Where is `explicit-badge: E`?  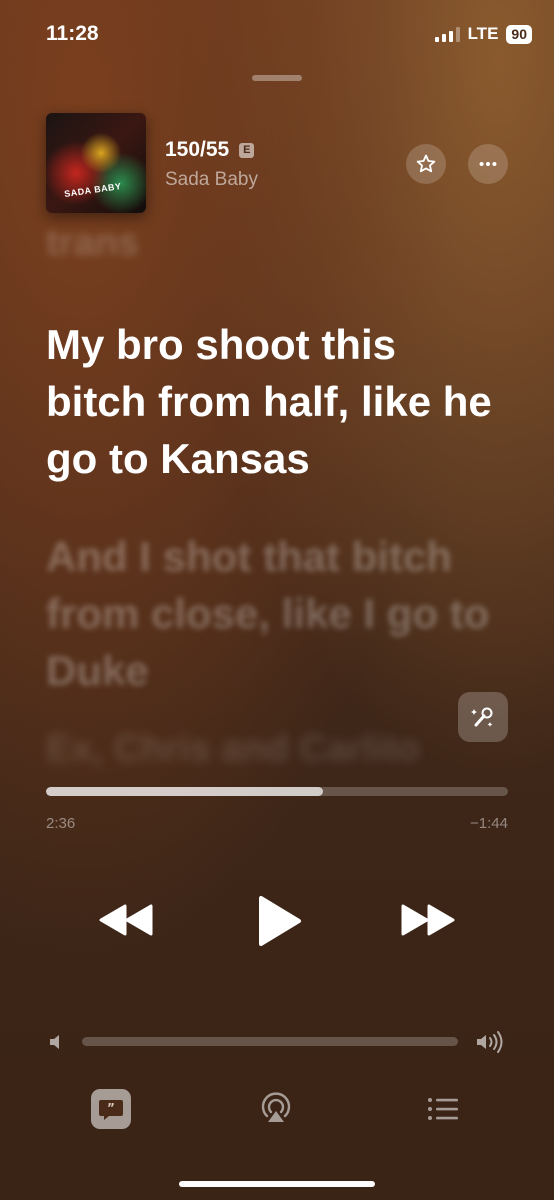 explicit-badge: E is located at coordinates (247, 150).